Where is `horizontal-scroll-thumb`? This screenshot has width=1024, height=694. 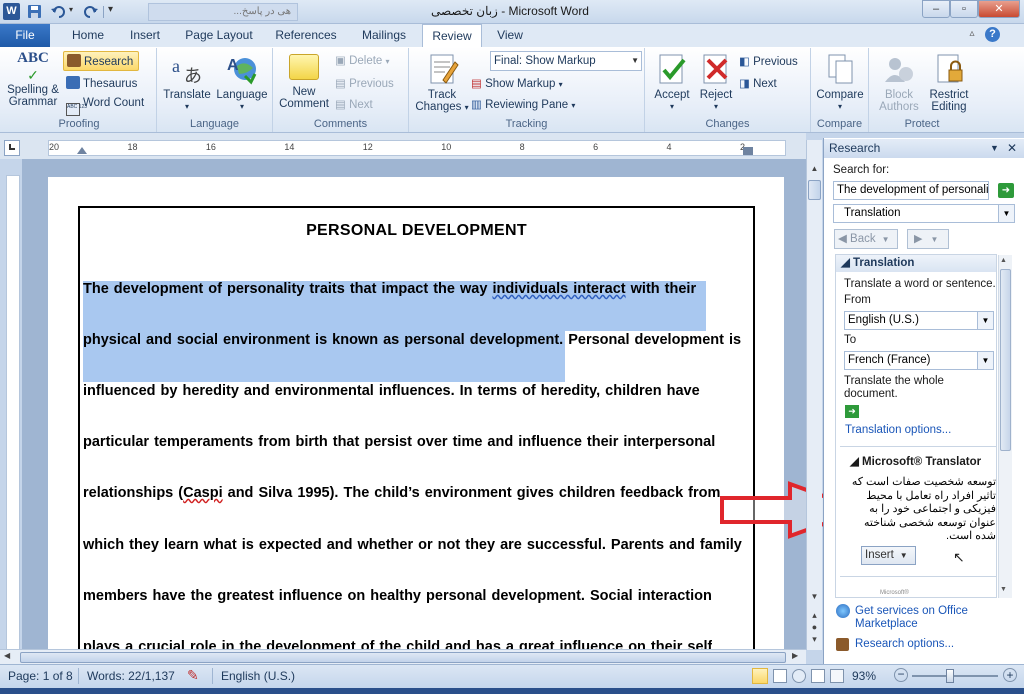
horizontal-scroll-thumb is located at coordinates (403, 657).